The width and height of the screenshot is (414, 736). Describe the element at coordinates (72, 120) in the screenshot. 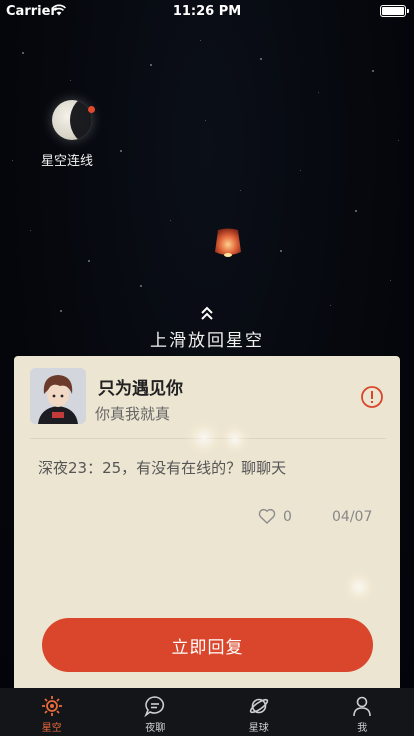

I see `moon-icon` at that location.